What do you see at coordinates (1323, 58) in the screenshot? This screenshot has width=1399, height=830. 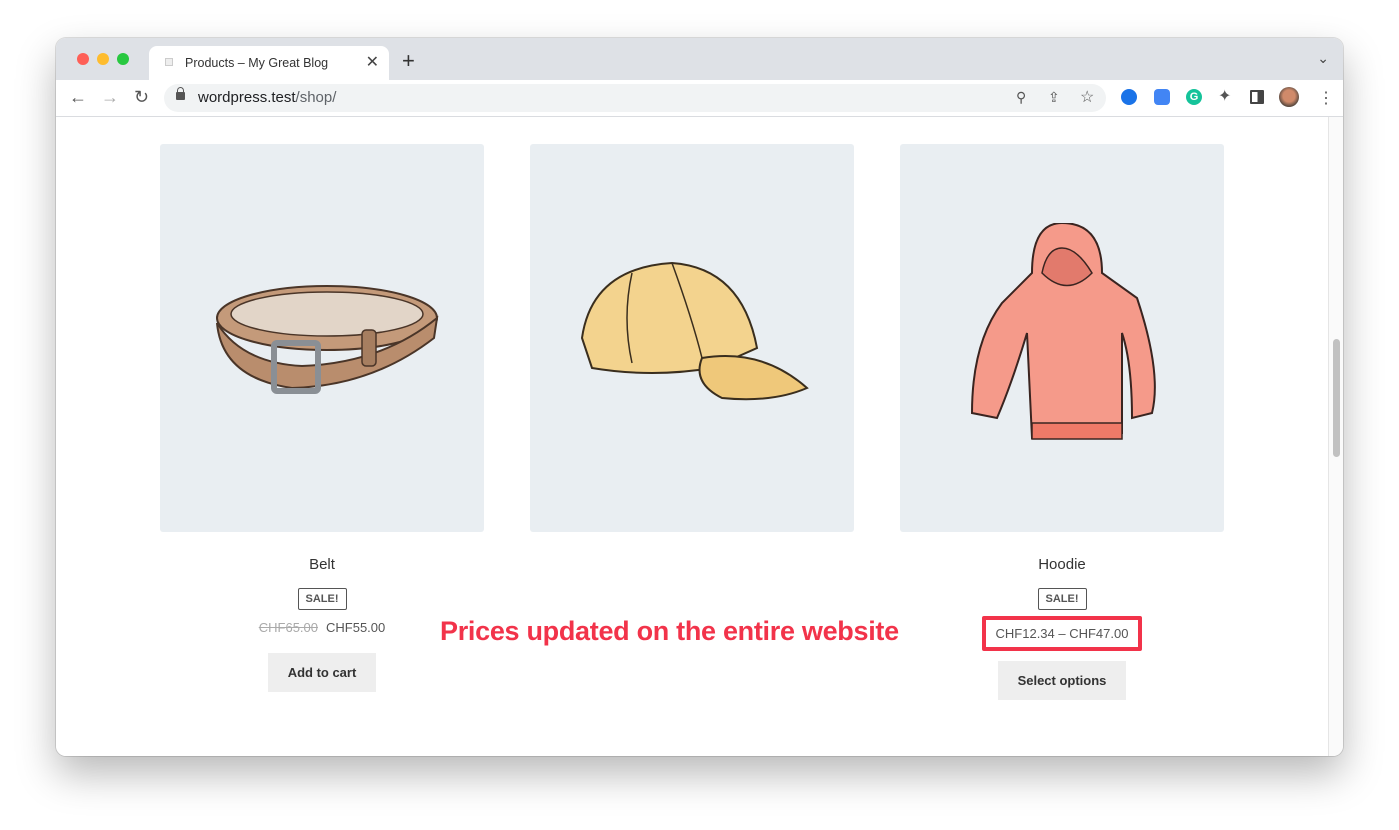 I see `tab-search-chevron-icon: ⌄` at bounding box center [1323, 58].